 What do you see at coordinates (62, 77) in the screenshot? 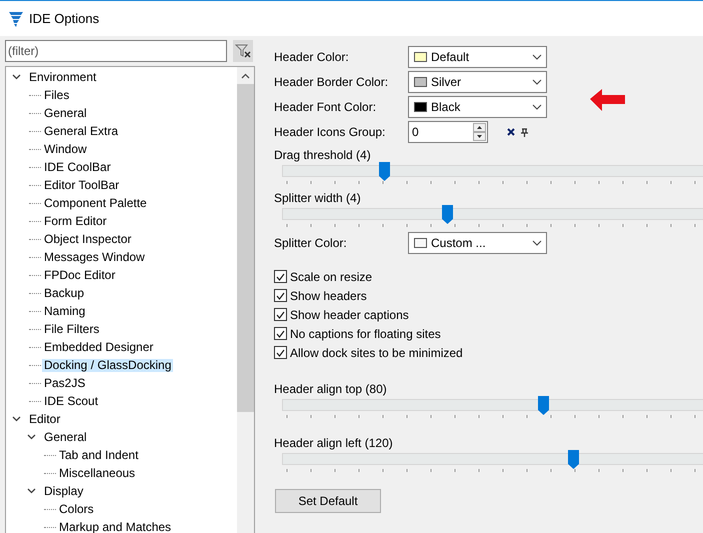
I see `tree-item: Environment` at bounding box center [62, 77].